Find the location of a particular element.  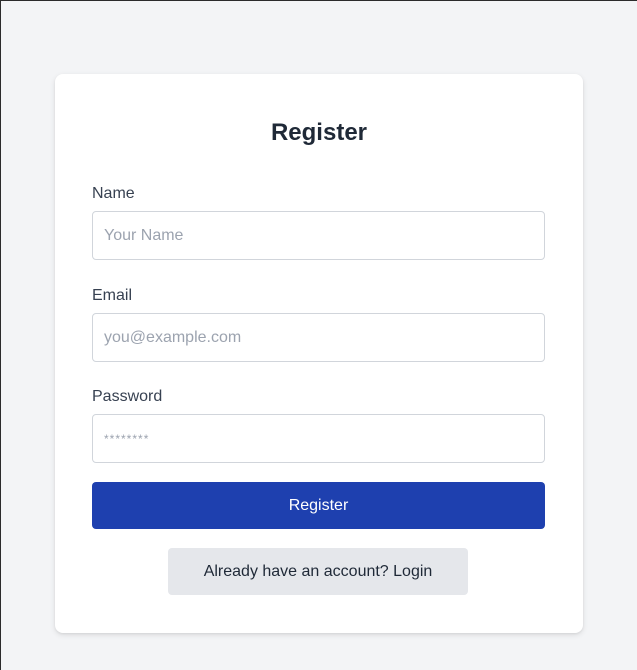

email-input is located at coordinates (318, 337).